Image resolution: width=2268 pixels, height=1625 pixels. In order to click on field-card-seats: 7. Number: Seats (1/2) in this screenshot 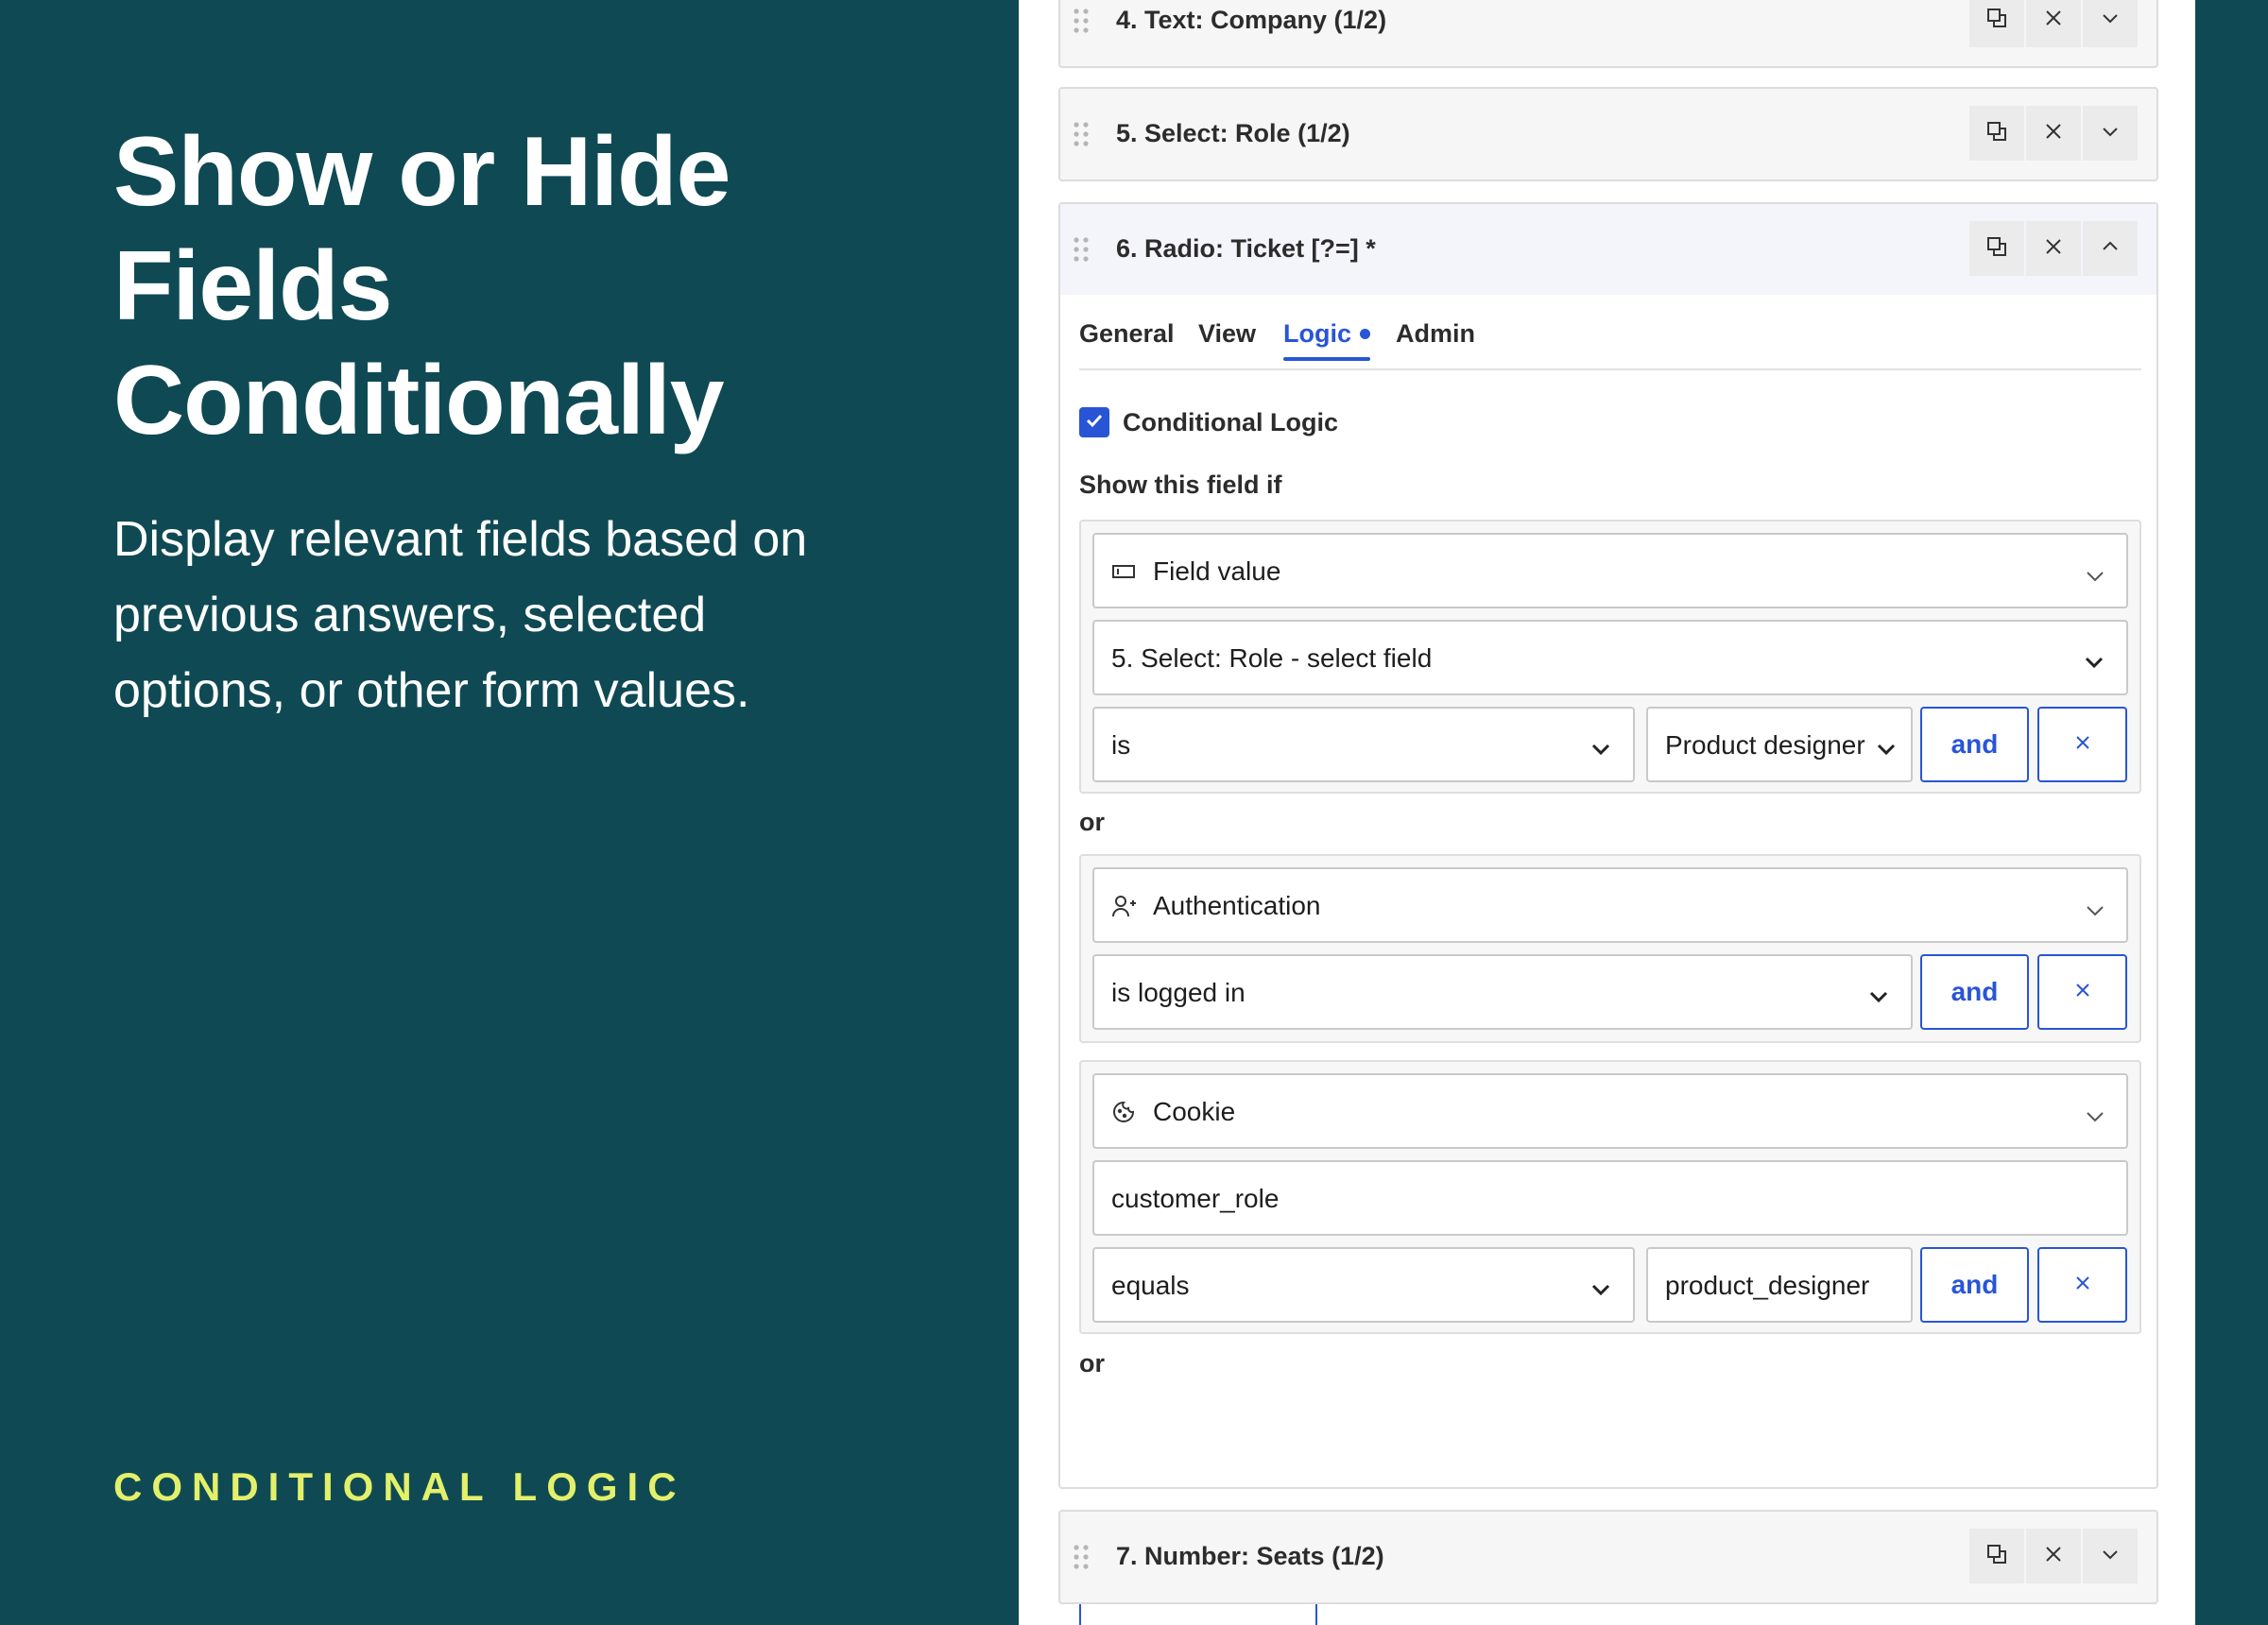, I will do `click(1608, 1557)`.